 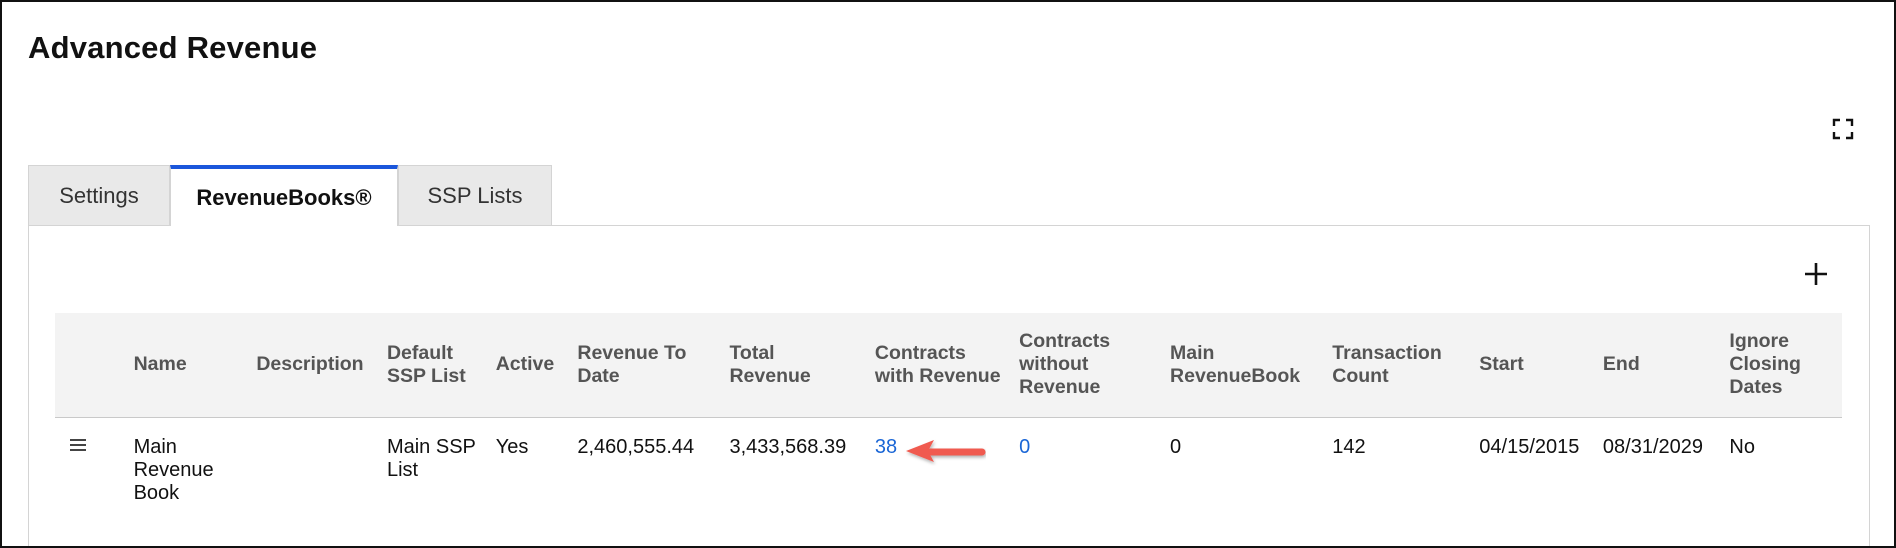 I want to click on expand-icon, so click(x=1843, y=129).